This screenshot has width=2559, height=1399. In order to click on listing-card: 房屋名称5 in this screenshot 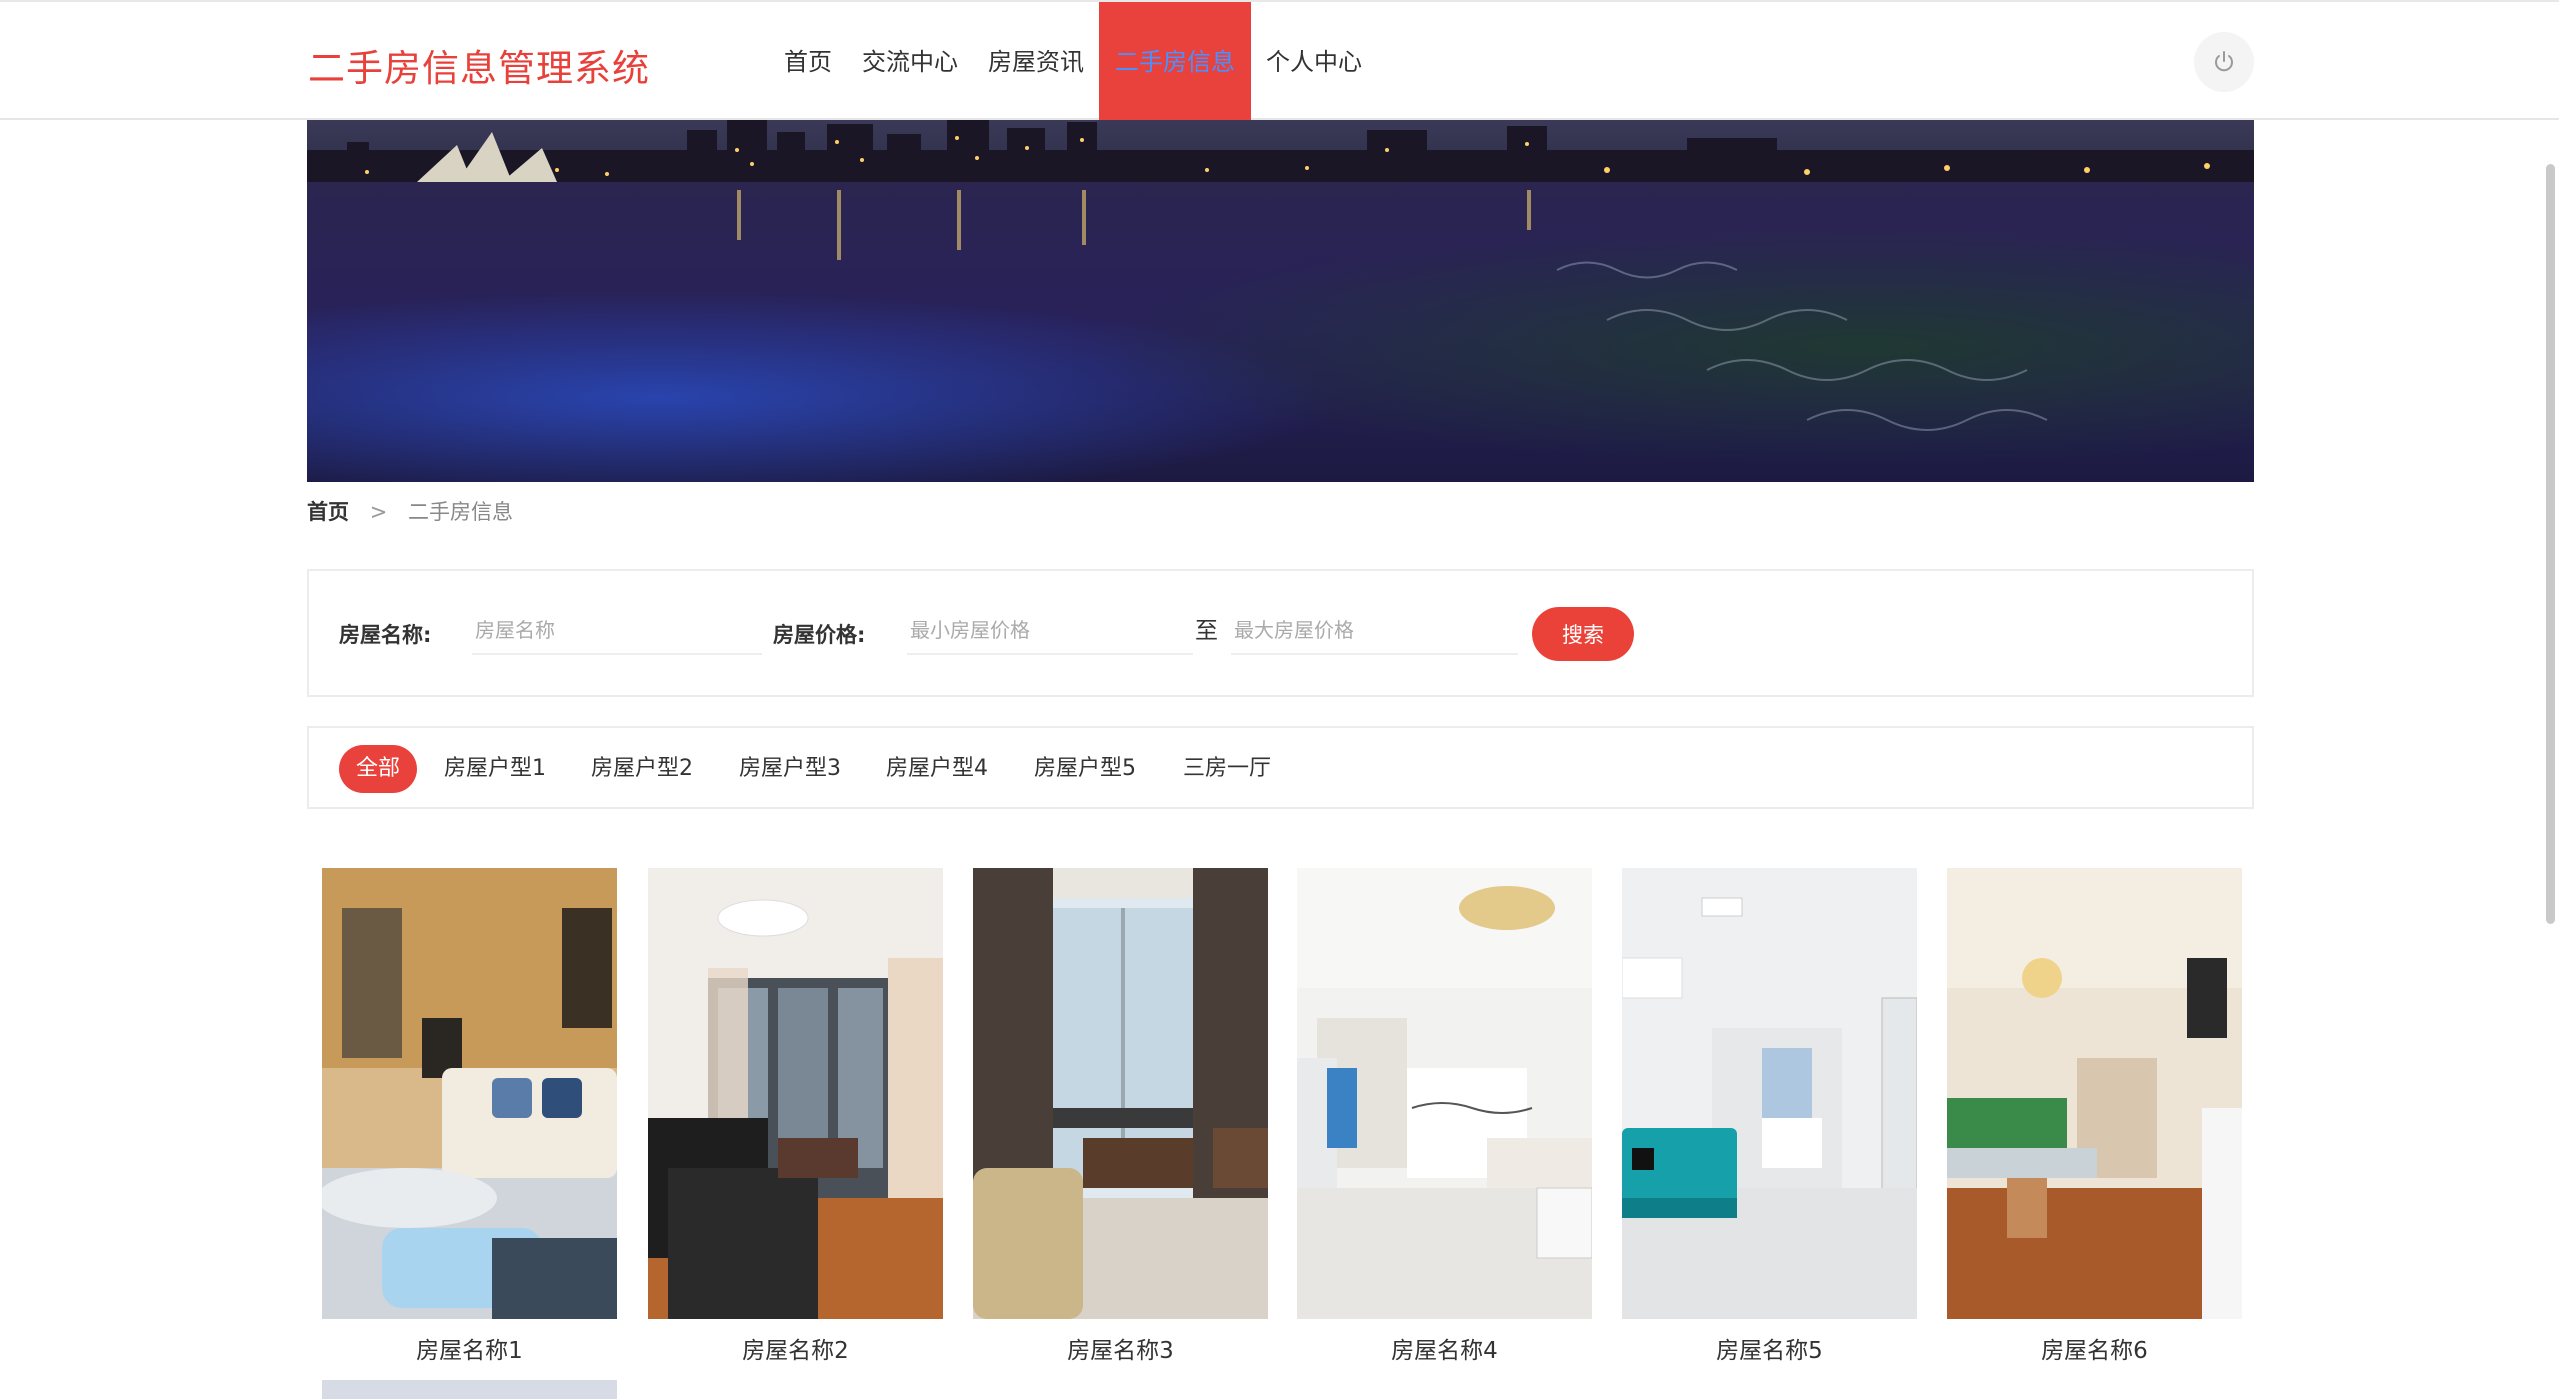, I will do `click(1769, 1116)`.